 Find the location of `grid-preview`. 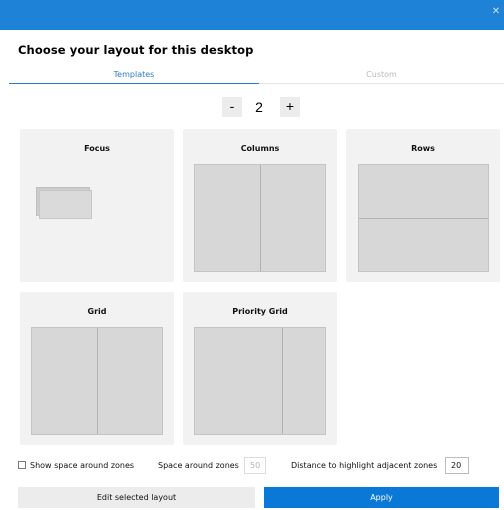

grid-preview is located at coordinates (97, 381).